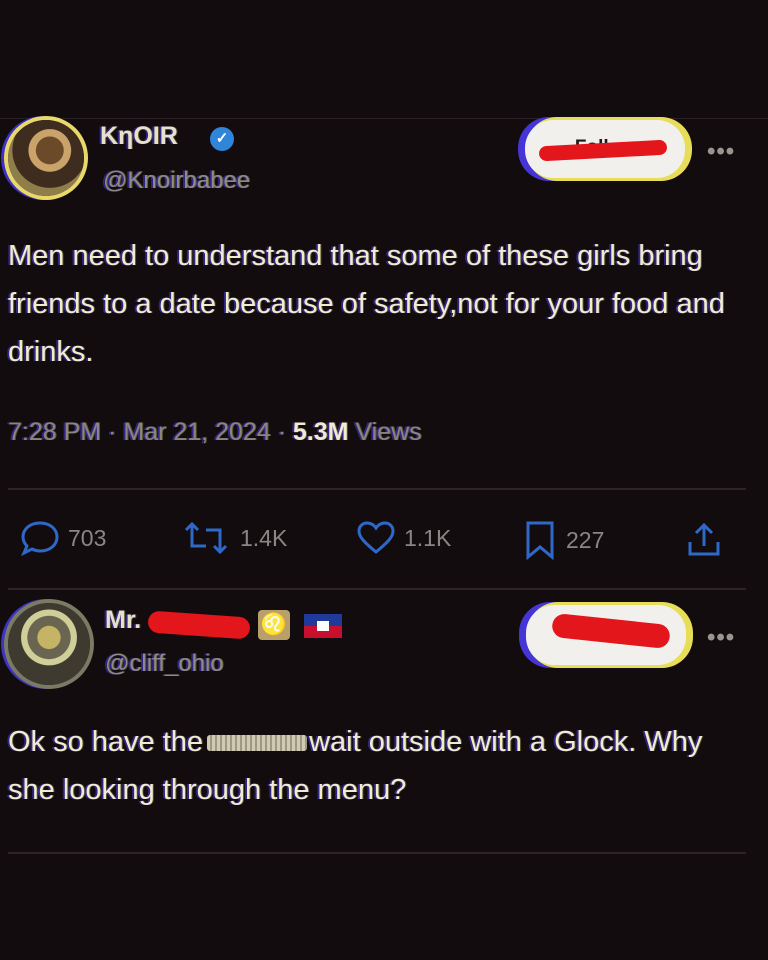 This screenshot has width=768, height=960. I want to click on repost-icon, so click(206, 538).